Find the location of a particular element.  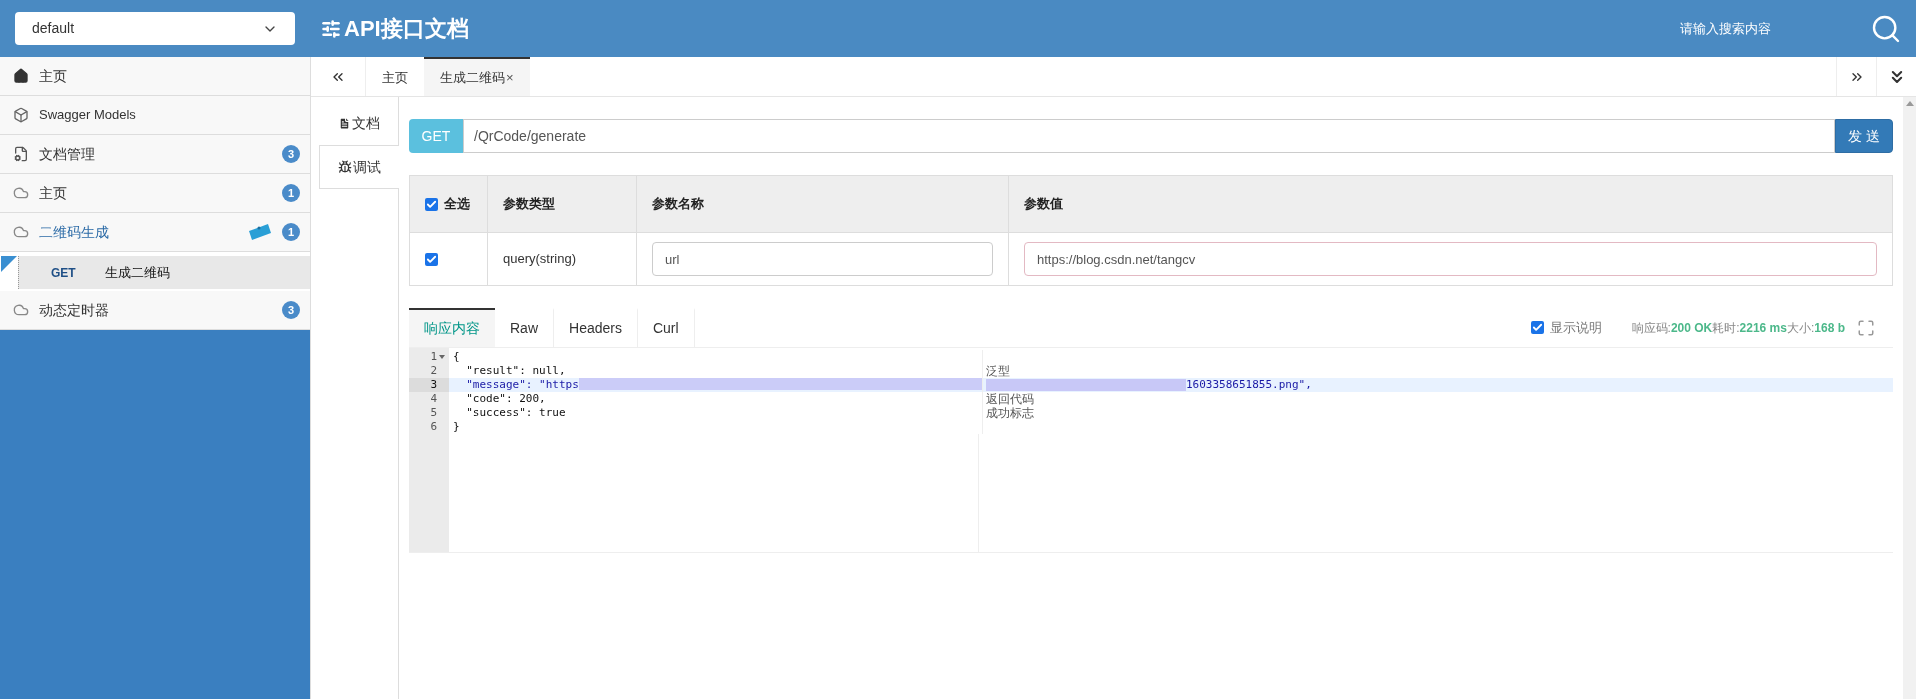

param-value-field: https://blog.csdn.net/tangcv is located at coordinates (1450, 259).